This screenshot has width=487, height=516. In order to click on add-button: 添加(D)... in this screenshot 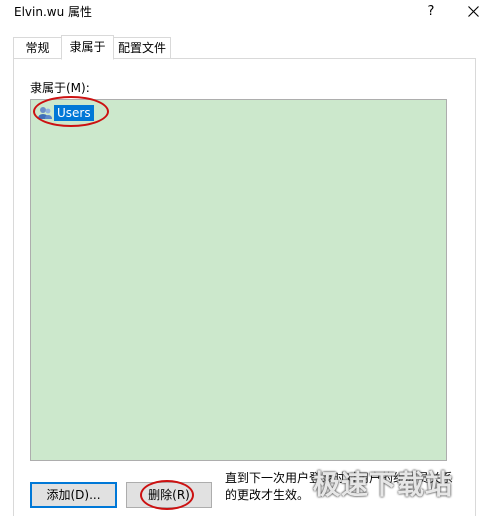, I will do `click(73, 495)`.